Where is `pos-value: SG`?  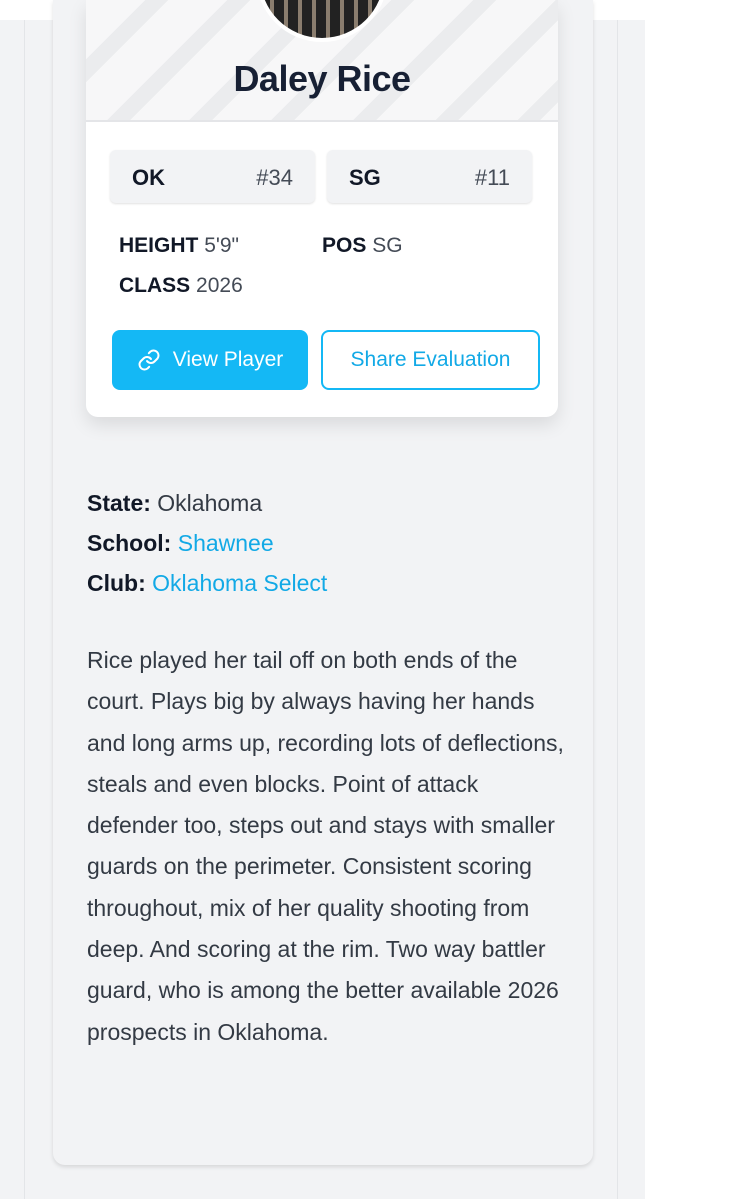 pos-value: SG is located at coordinates (387, 245).